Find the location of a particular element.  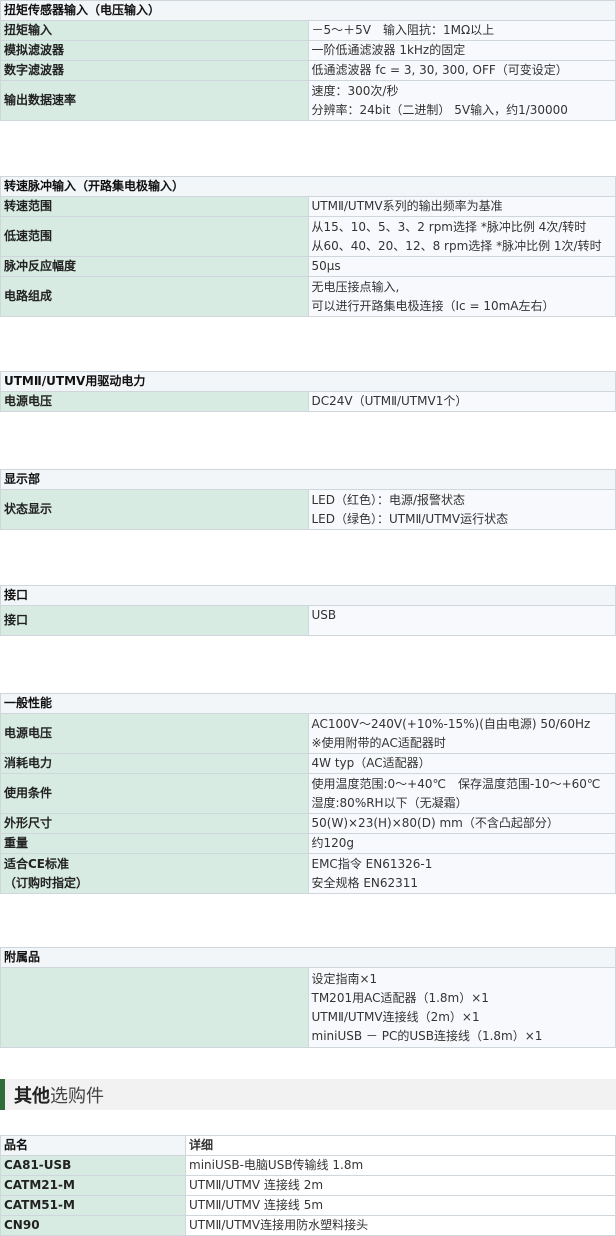

row-label: 输出数据速率 is located at coordinates (154, 100).